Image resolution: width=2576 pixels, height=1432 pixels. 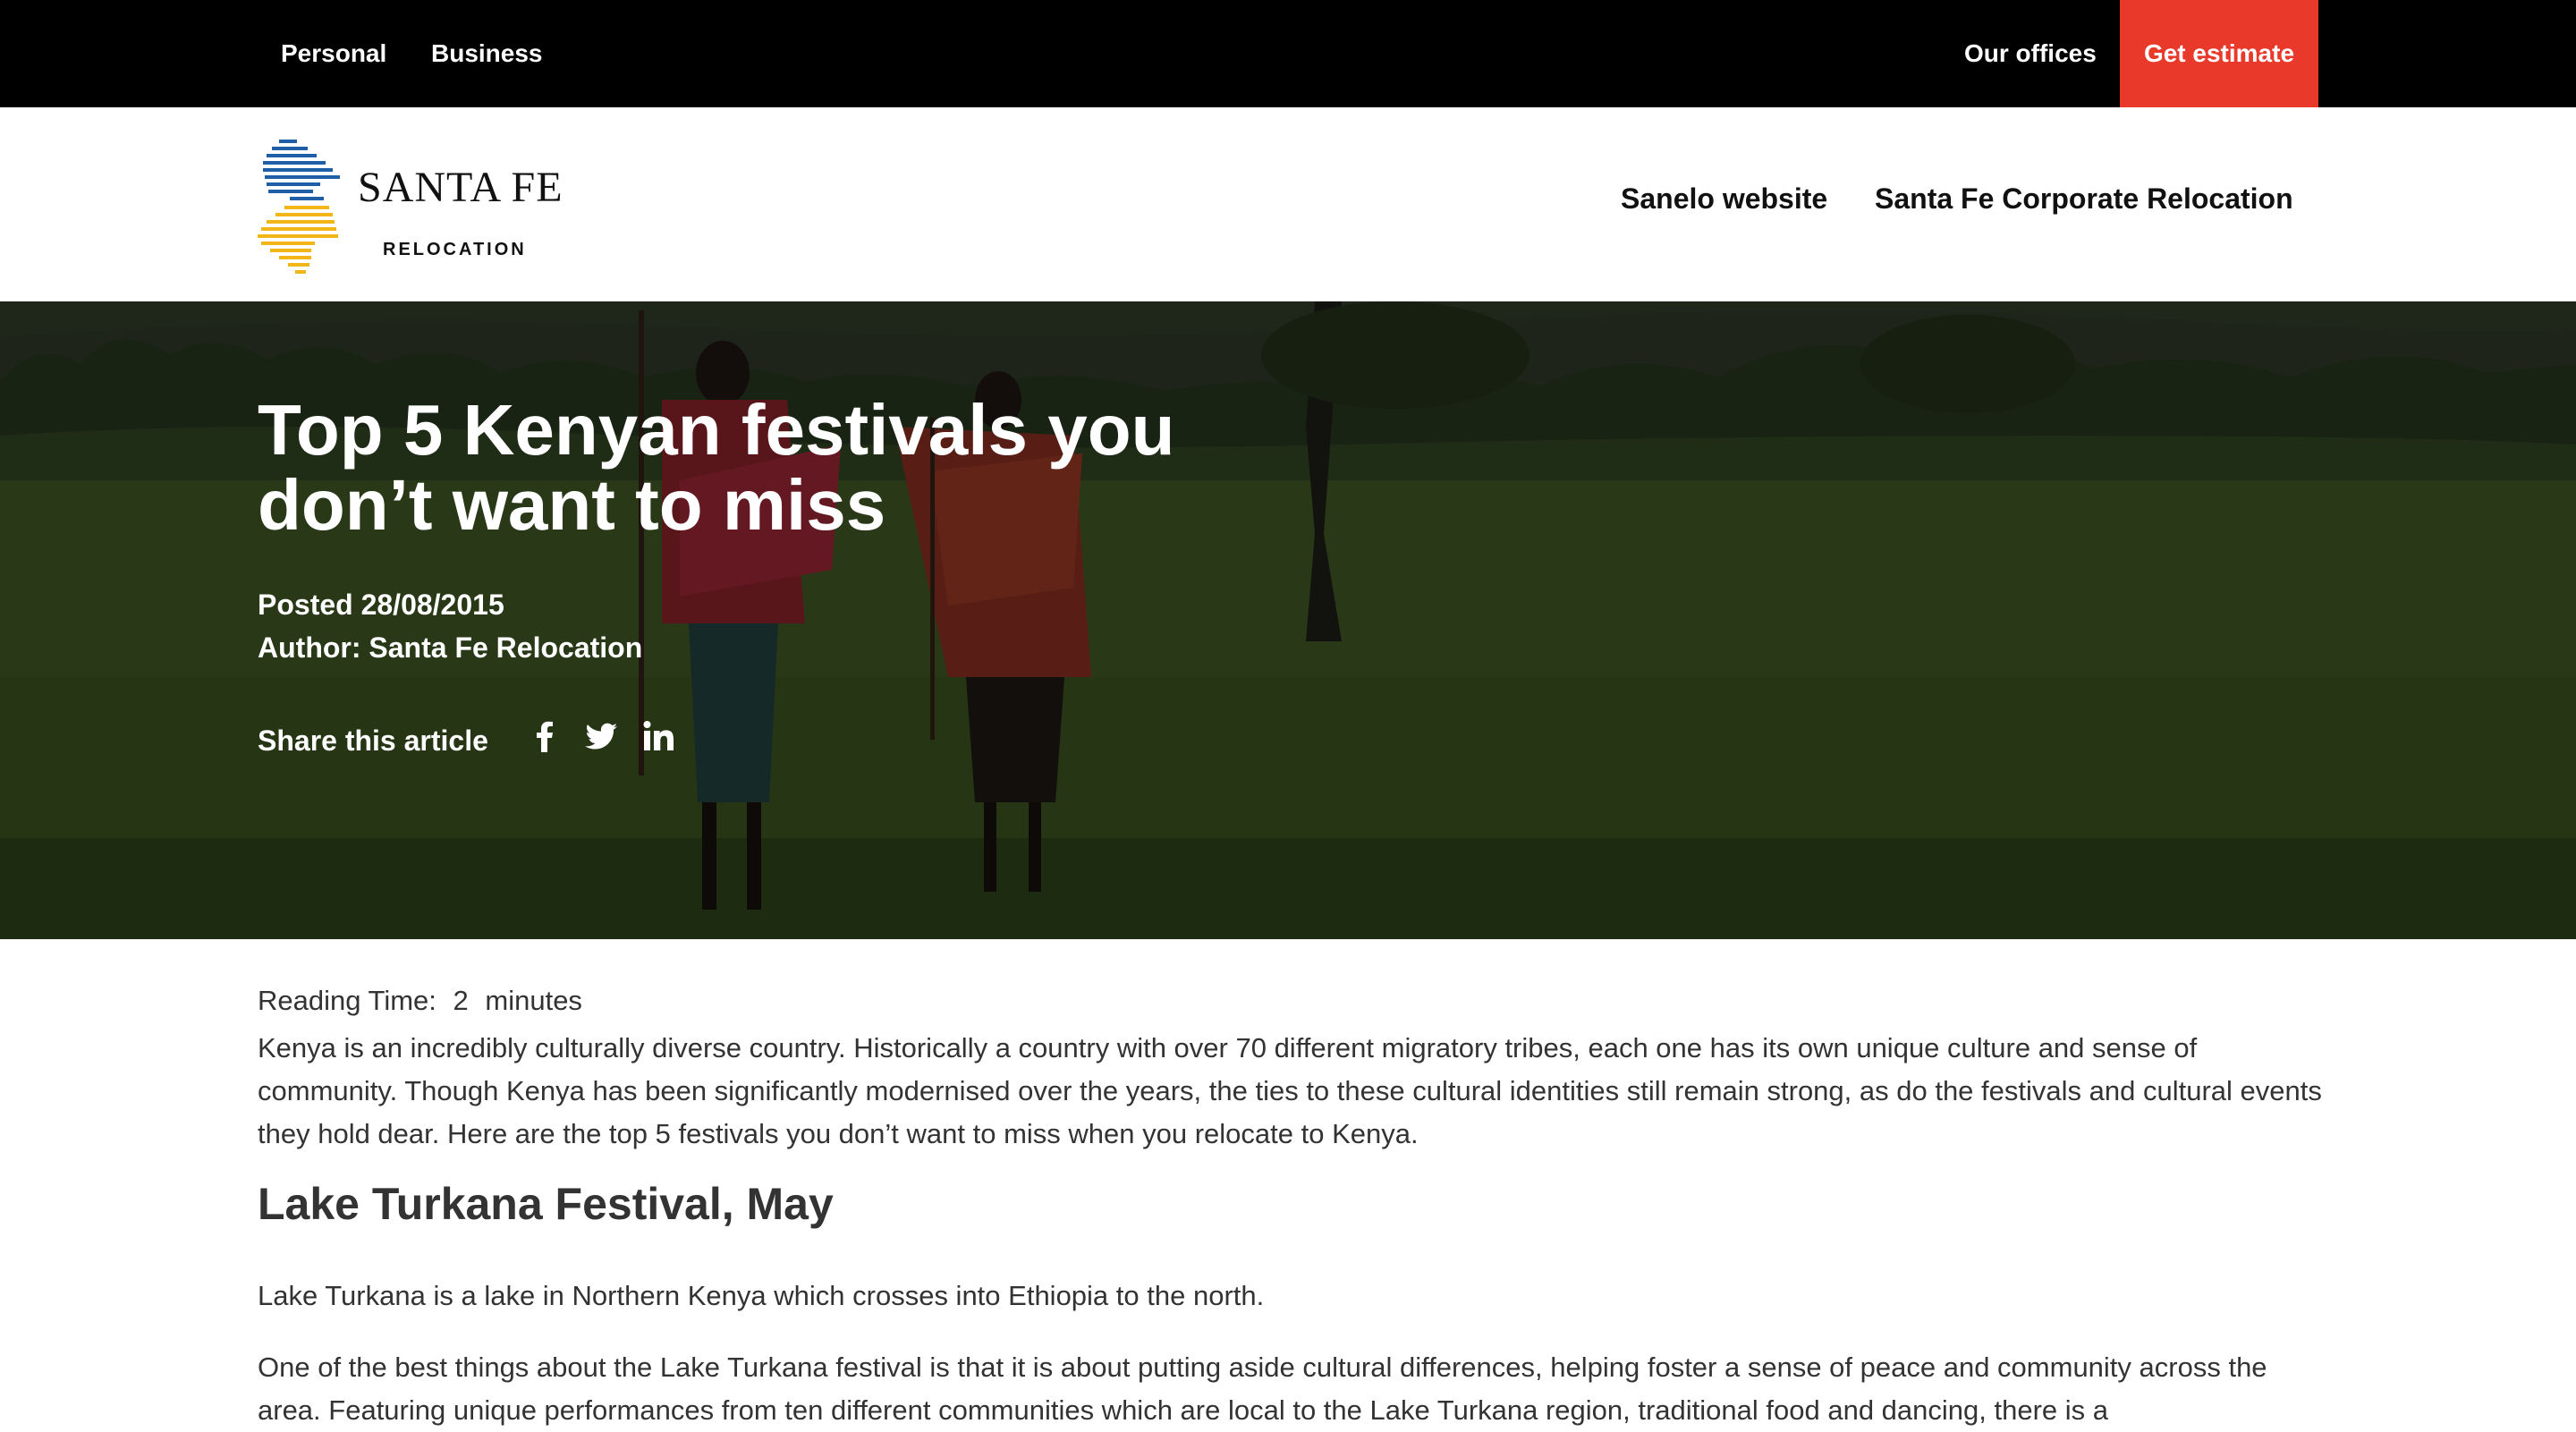 I want to click on share-label: Share this article, so click(x=373, y=740).